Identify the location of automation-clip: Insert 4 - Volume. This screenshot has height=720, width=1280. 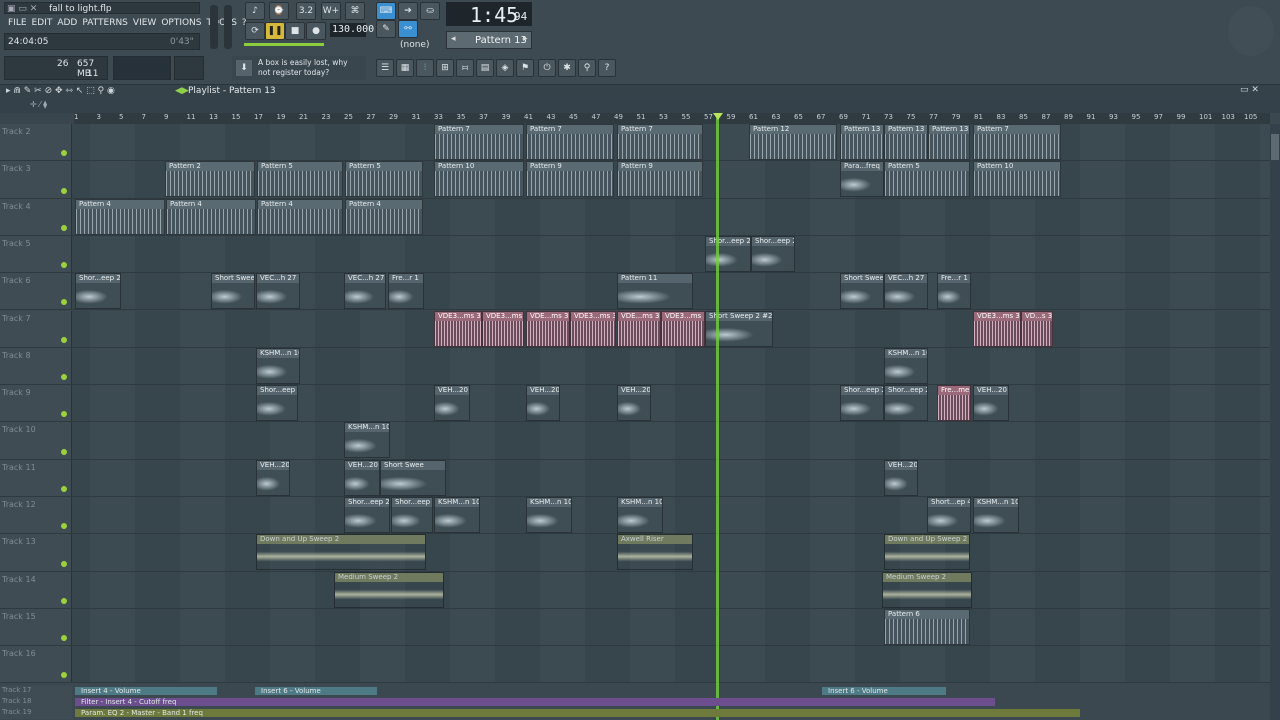
(146, 691).